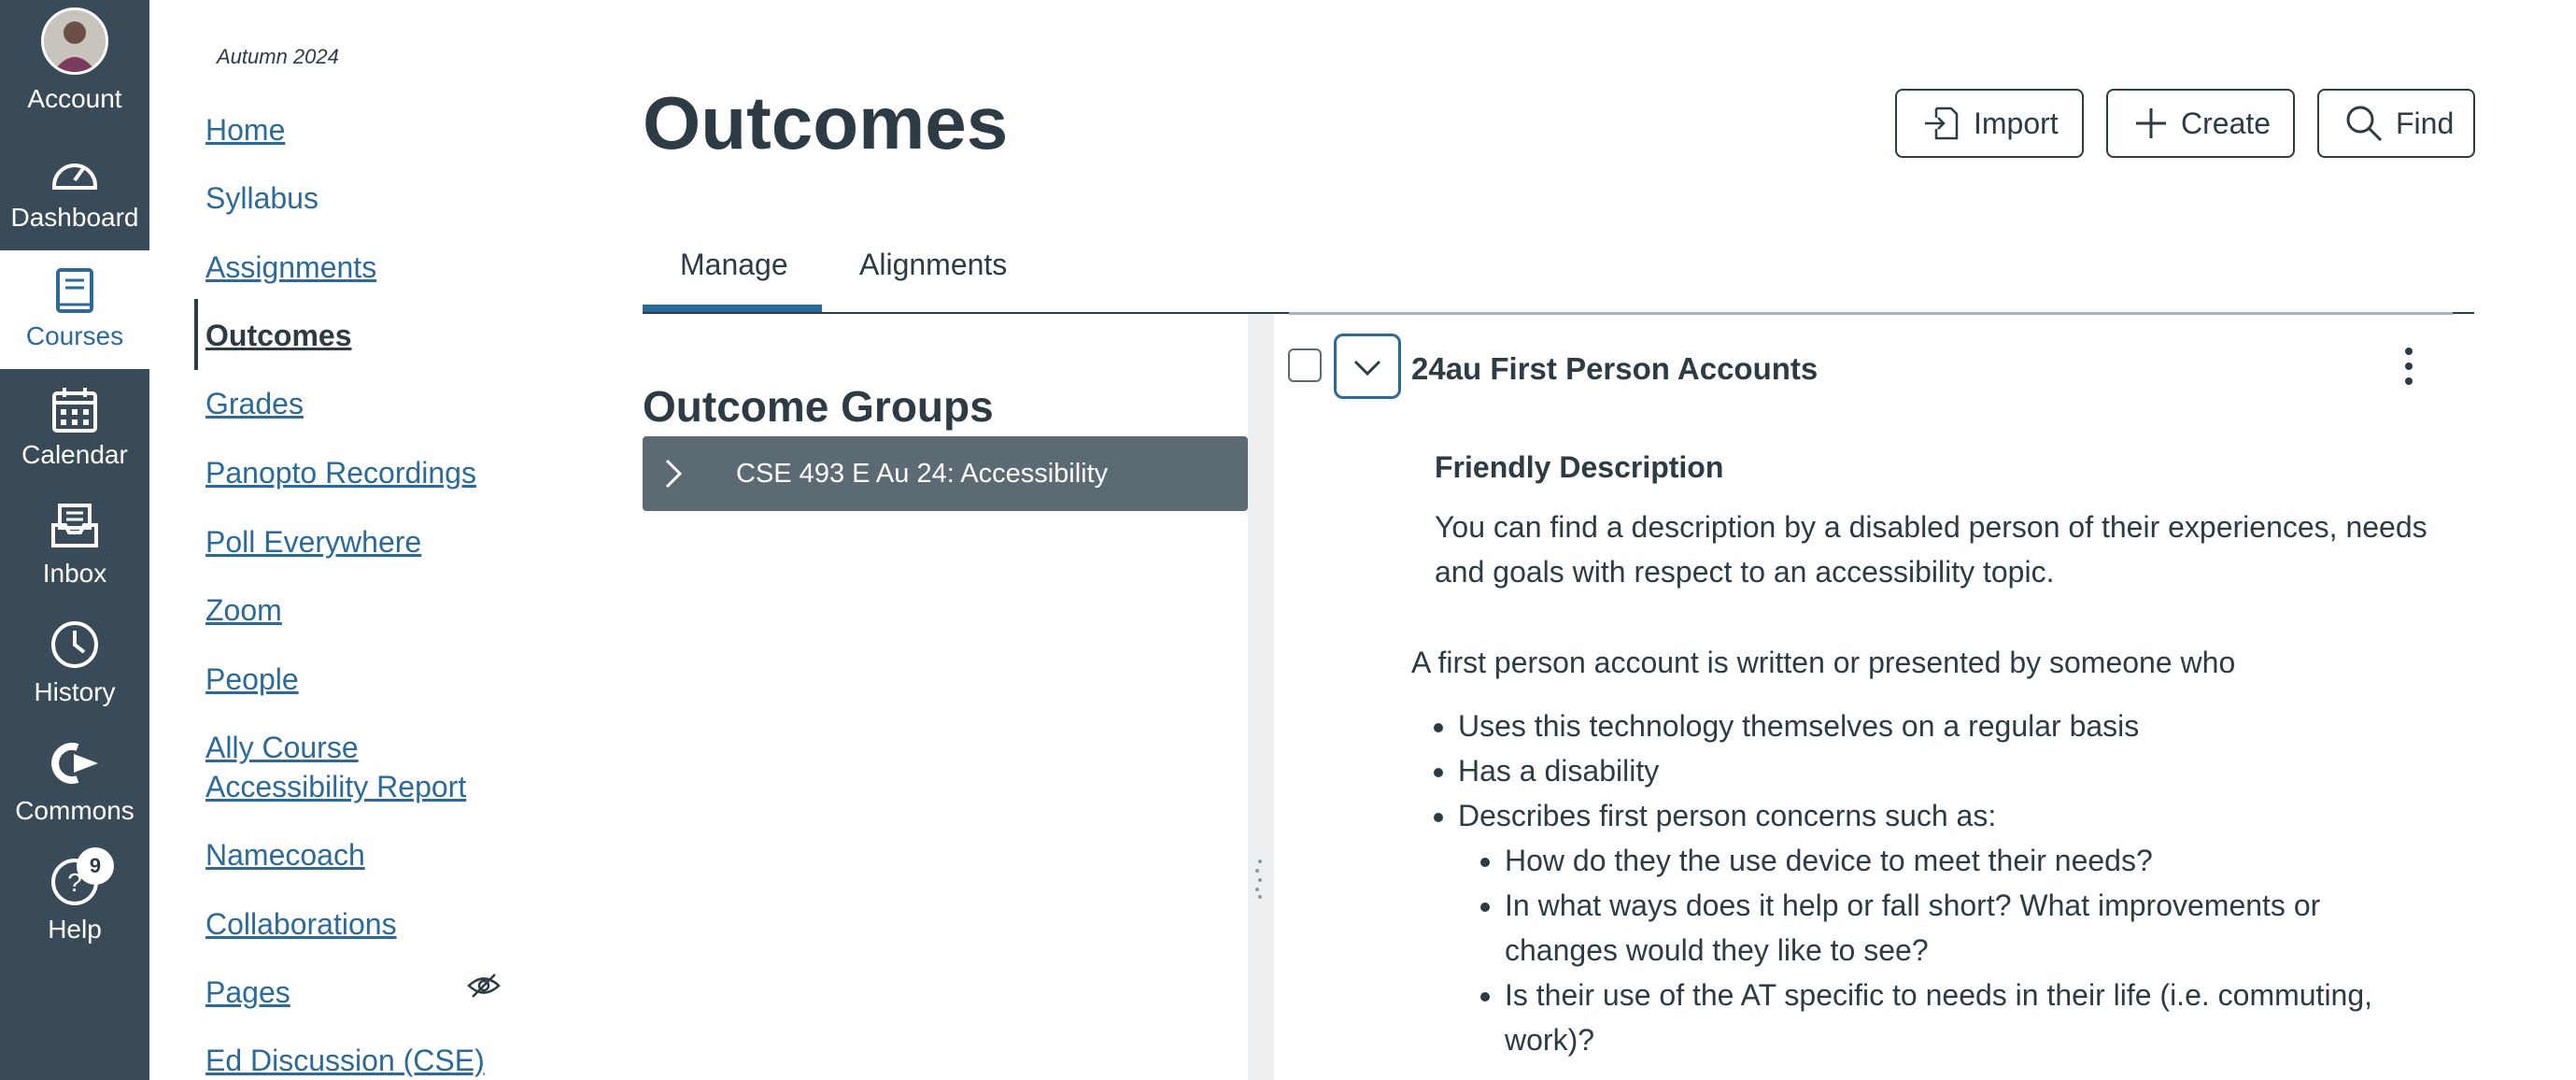 The image size is (2576, 1080). What do you see at coordinates (1971, 771) in the screenshot?
I see `list-item: Has a disability` at bounding box center [1971, 771].